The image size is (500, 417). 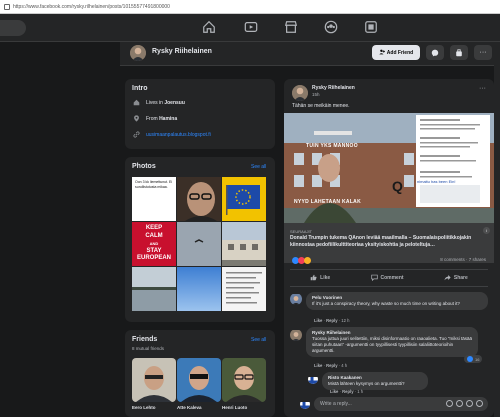 What do you see at coordinates (360, 391) in the screenshot?
I see `reply-time: 1 h` at bounding box center [360, 391].